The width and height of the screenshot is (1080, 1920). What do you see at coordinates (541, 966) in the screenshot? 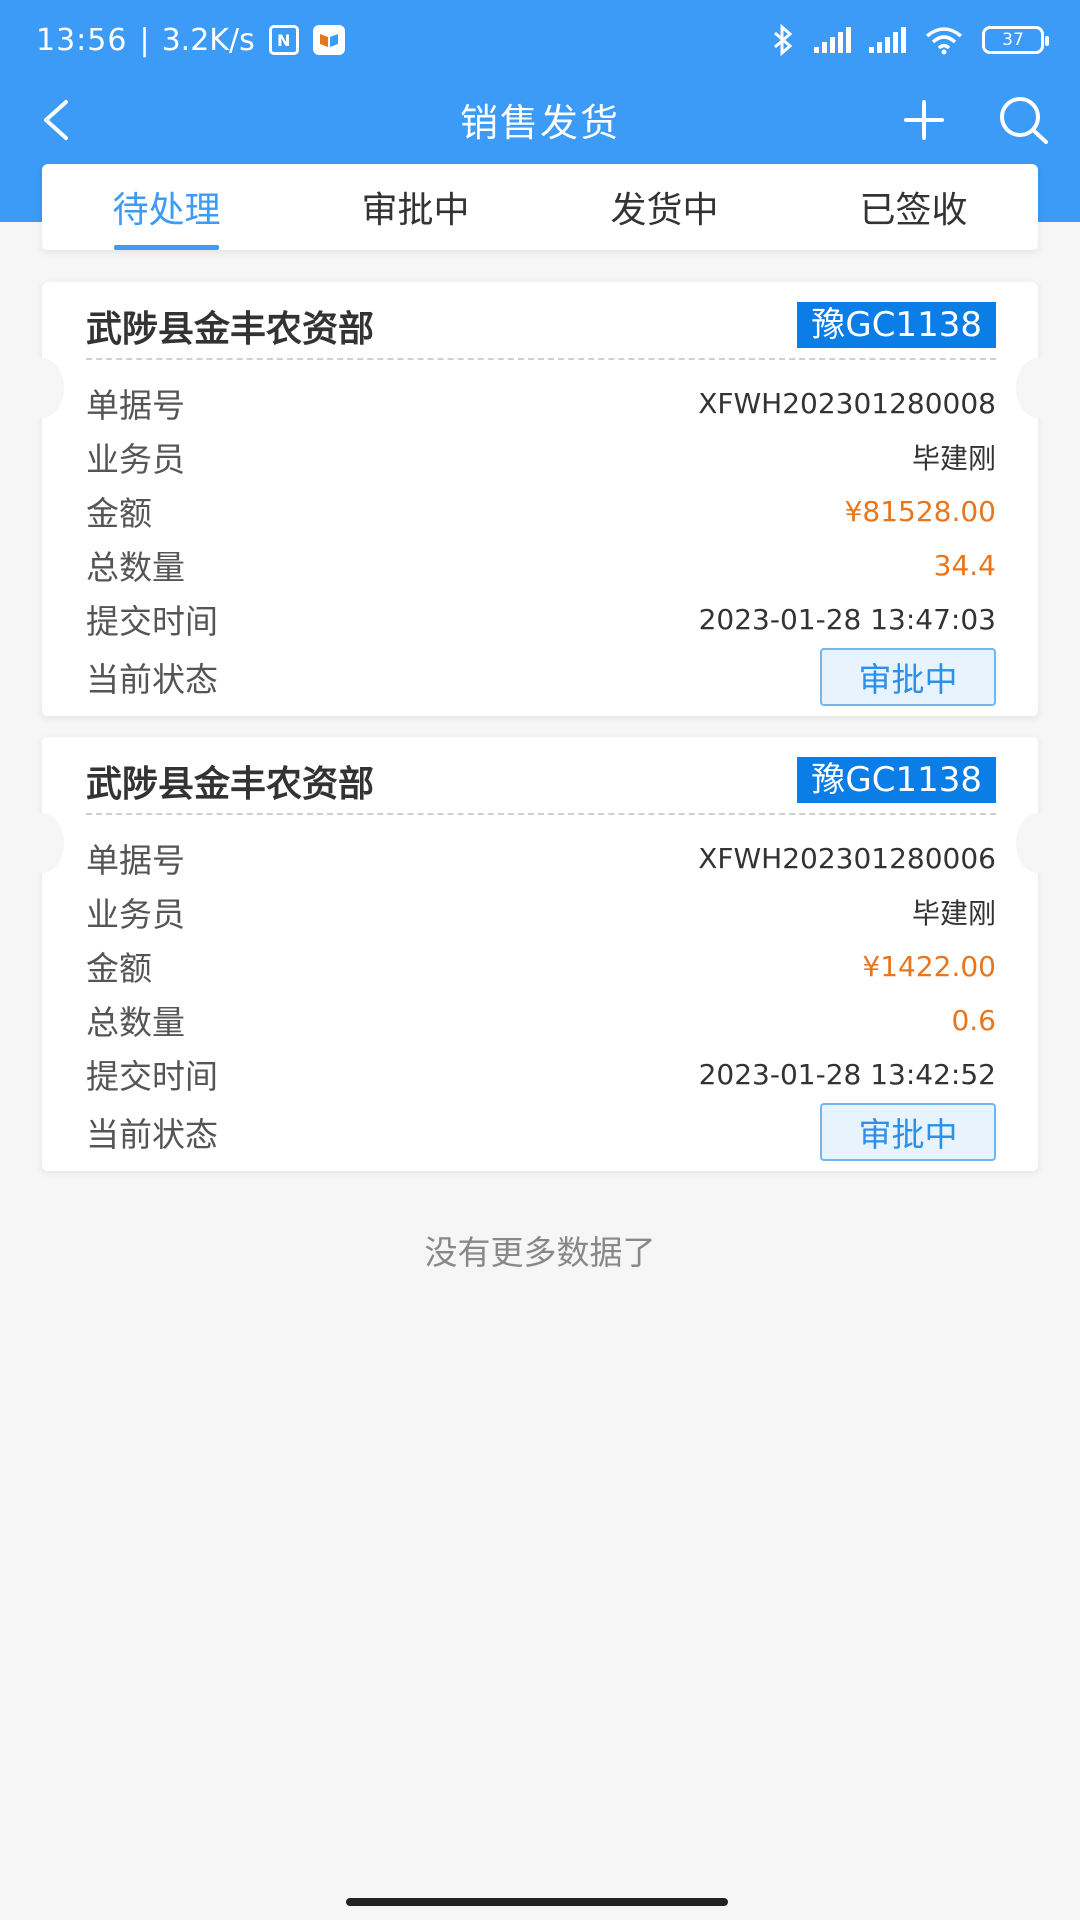
I see `field-row-amount: 金额 ¥1422.00` at bounding box center [541, 966].